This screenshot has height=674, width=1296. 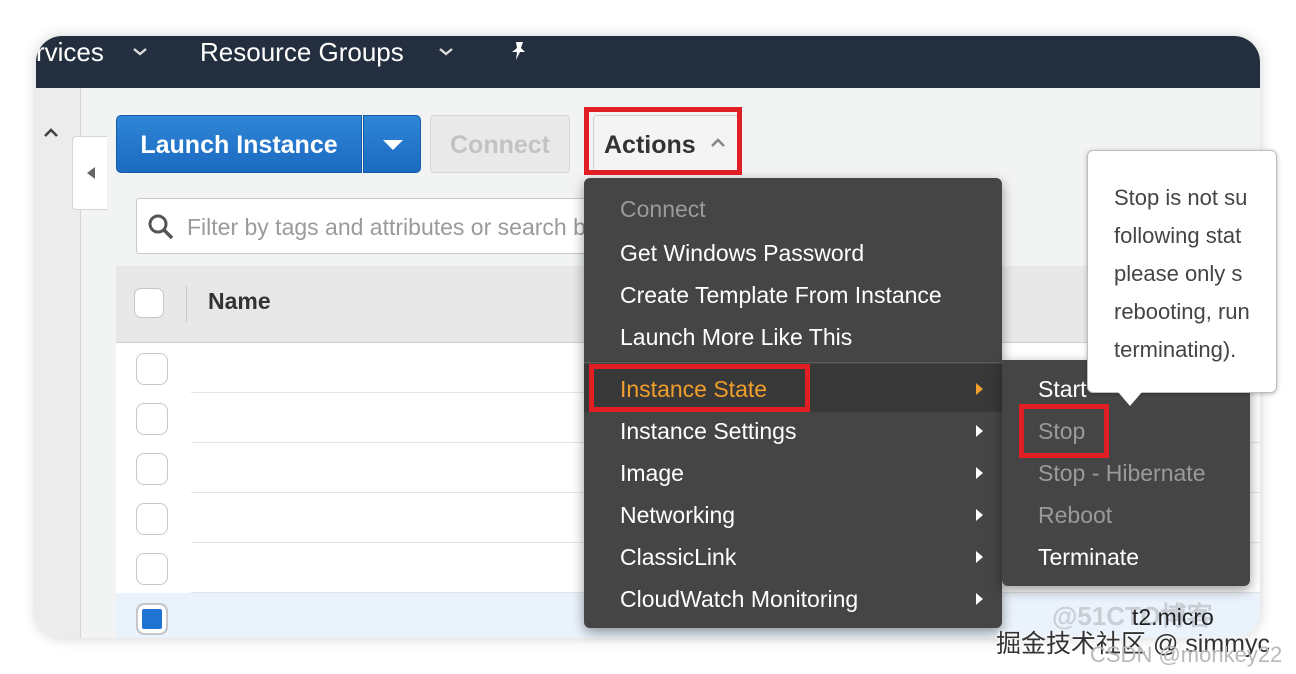 I want to click on menu-separator, so click(x=793, y=362).